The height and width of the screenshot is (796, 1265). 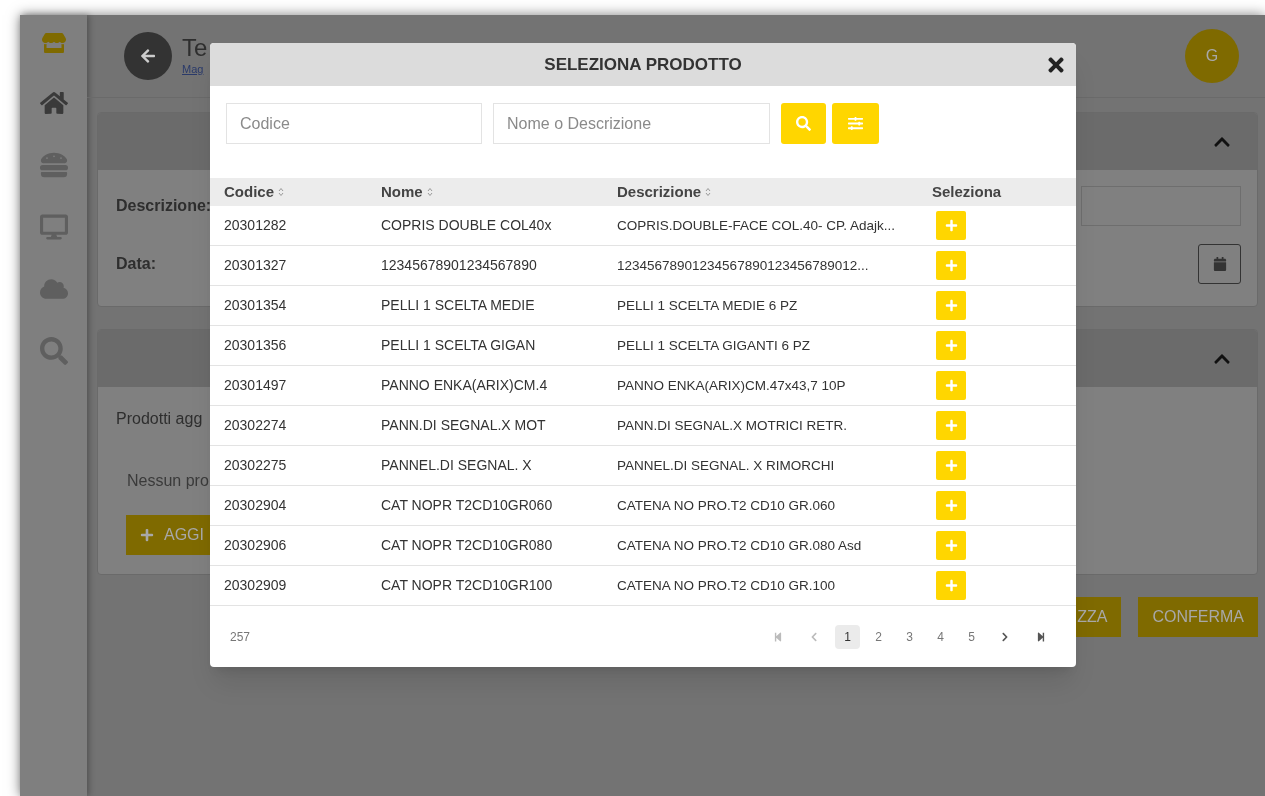 I want to click on empty-message: Nessun pro, so click(x=168, y=481).